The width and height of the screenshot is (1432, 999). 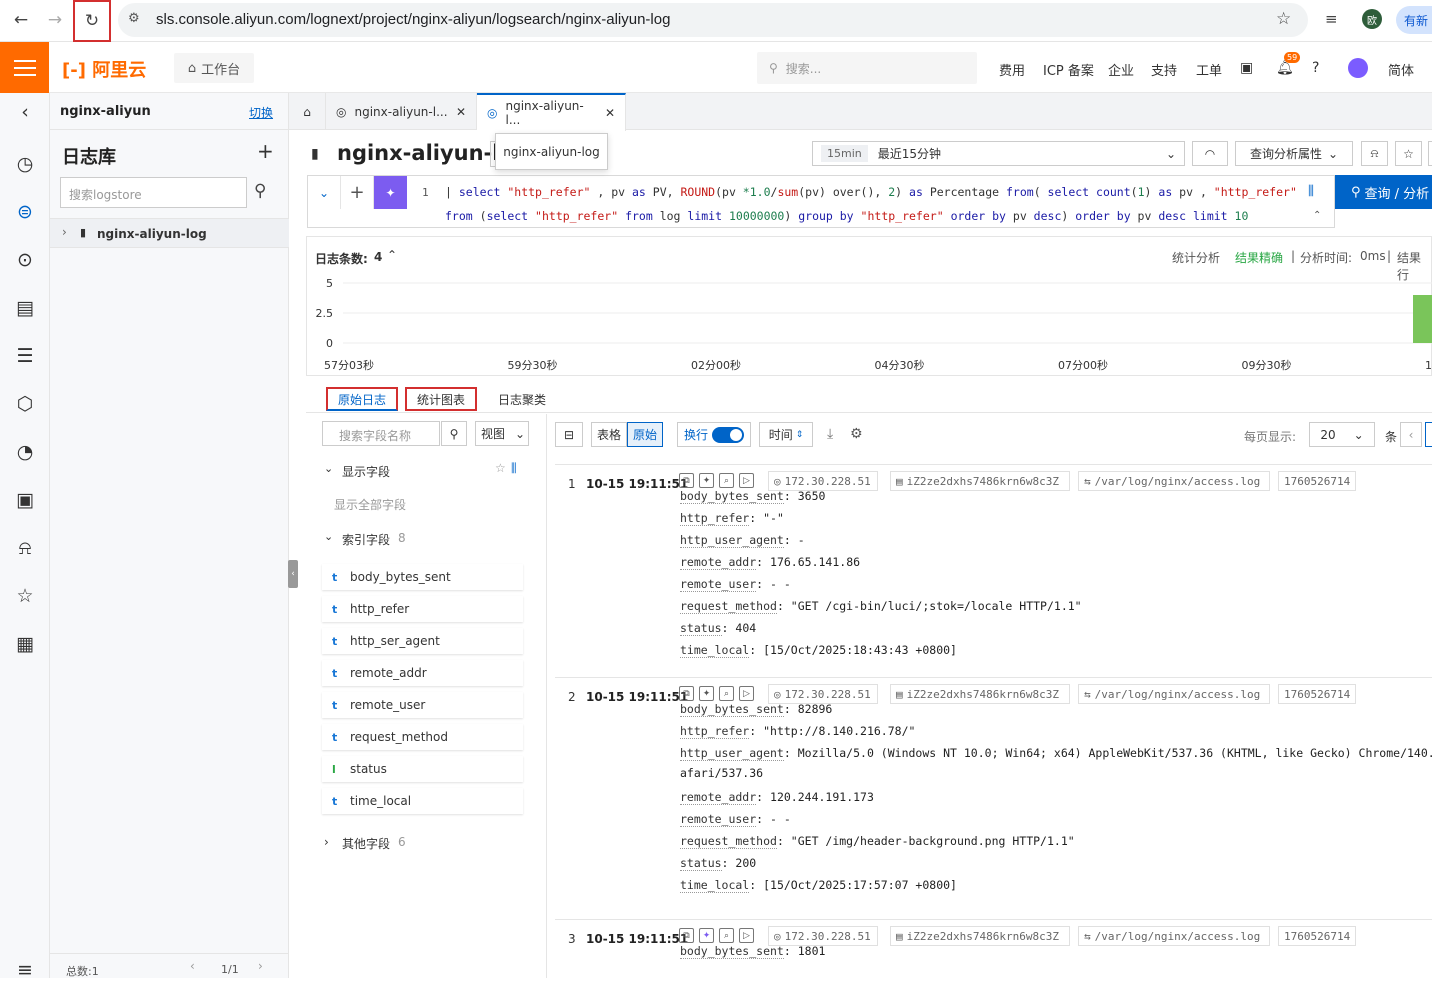 What do you see at coordinates (1164, 69) in the screenshot?
I see `nav-support: 支持` at bounding box center [1164, 69].